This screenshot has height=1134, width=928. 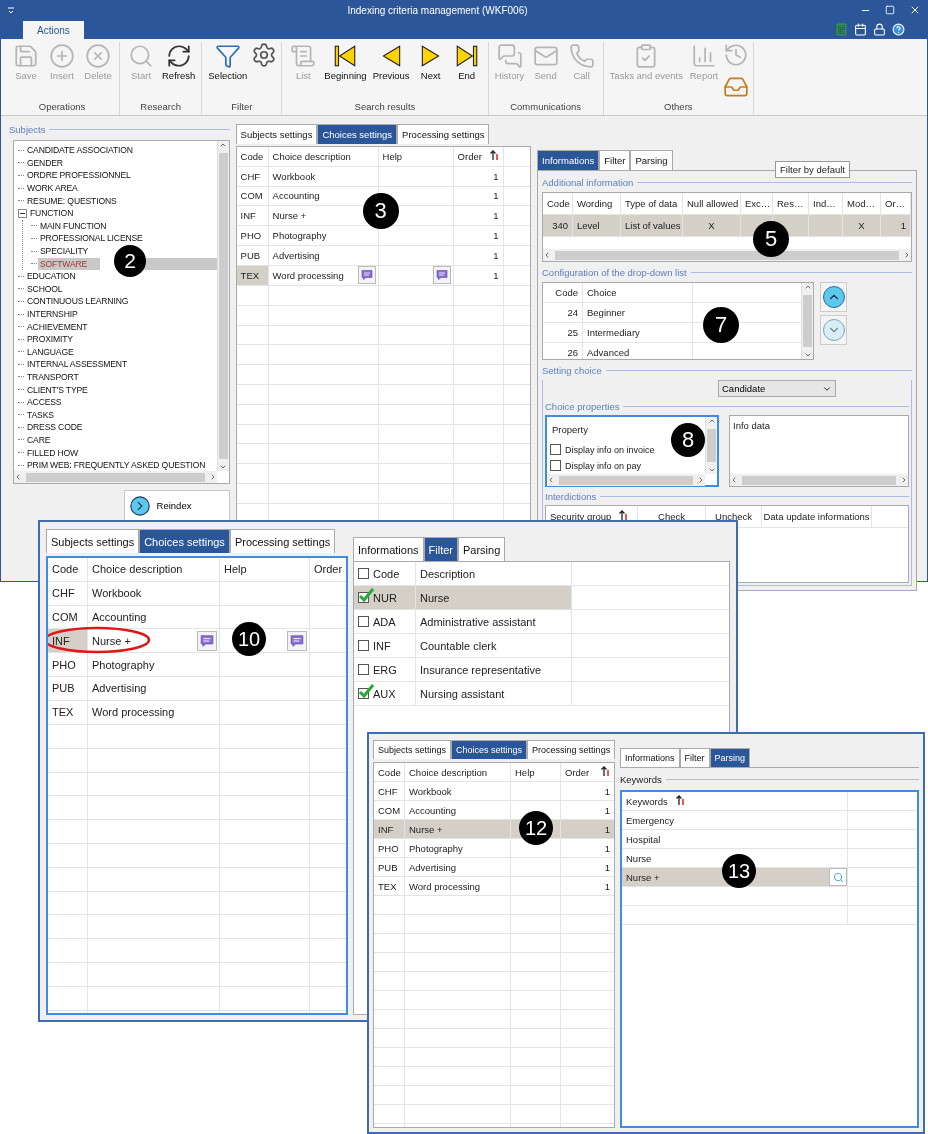 I want to click on checkbox: INF, so click(x=385, y=645).